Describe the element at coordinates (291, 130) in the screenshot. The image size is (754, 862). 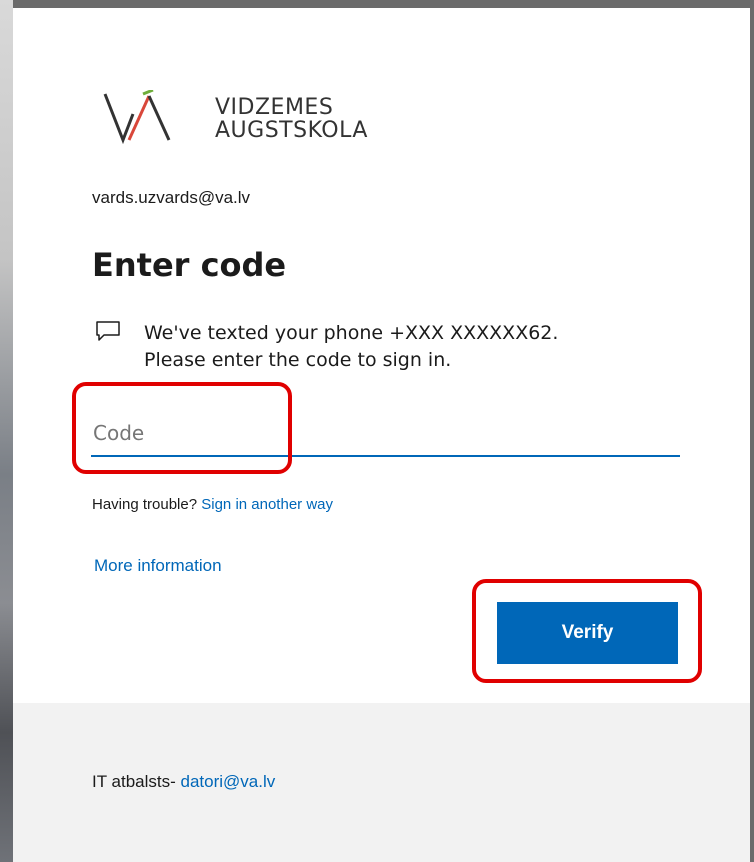
I see `organization-name-line2: AUGSTSKOLA` at that location.